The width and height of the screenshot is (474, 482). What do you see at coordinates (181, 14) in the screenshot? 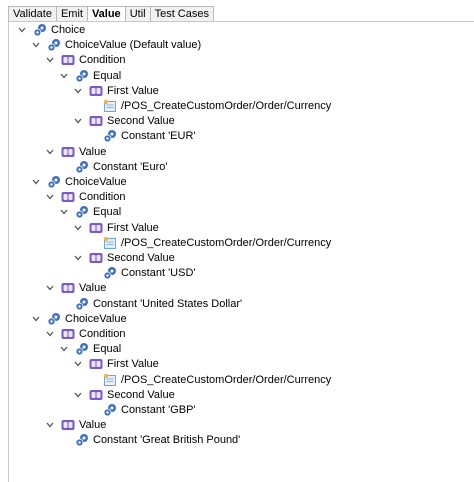
I see `tab-test-cases: Test Cases` at bounding box center [181, 14].